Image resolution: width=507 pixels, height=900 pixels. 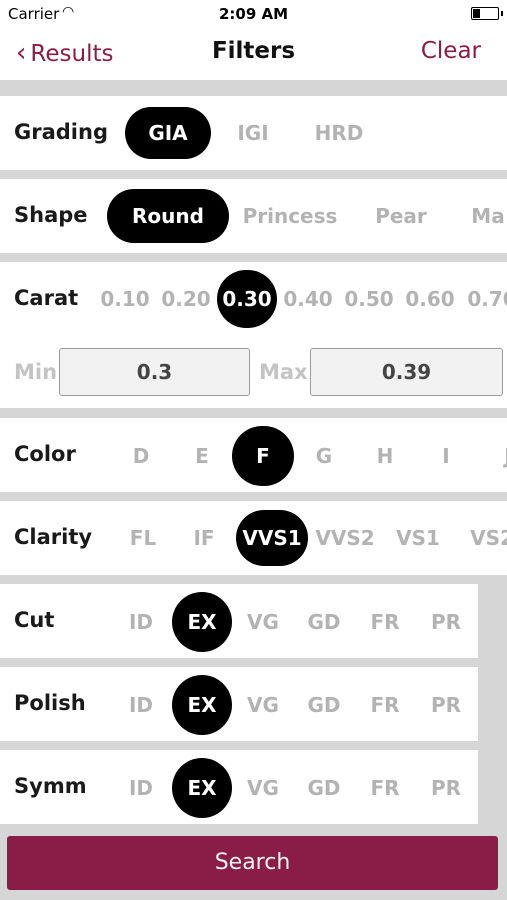 What do you see at coordinates (36, 372) in the screenshot?
I see `carat-min-label: Min` at bounding box center [36, 372].